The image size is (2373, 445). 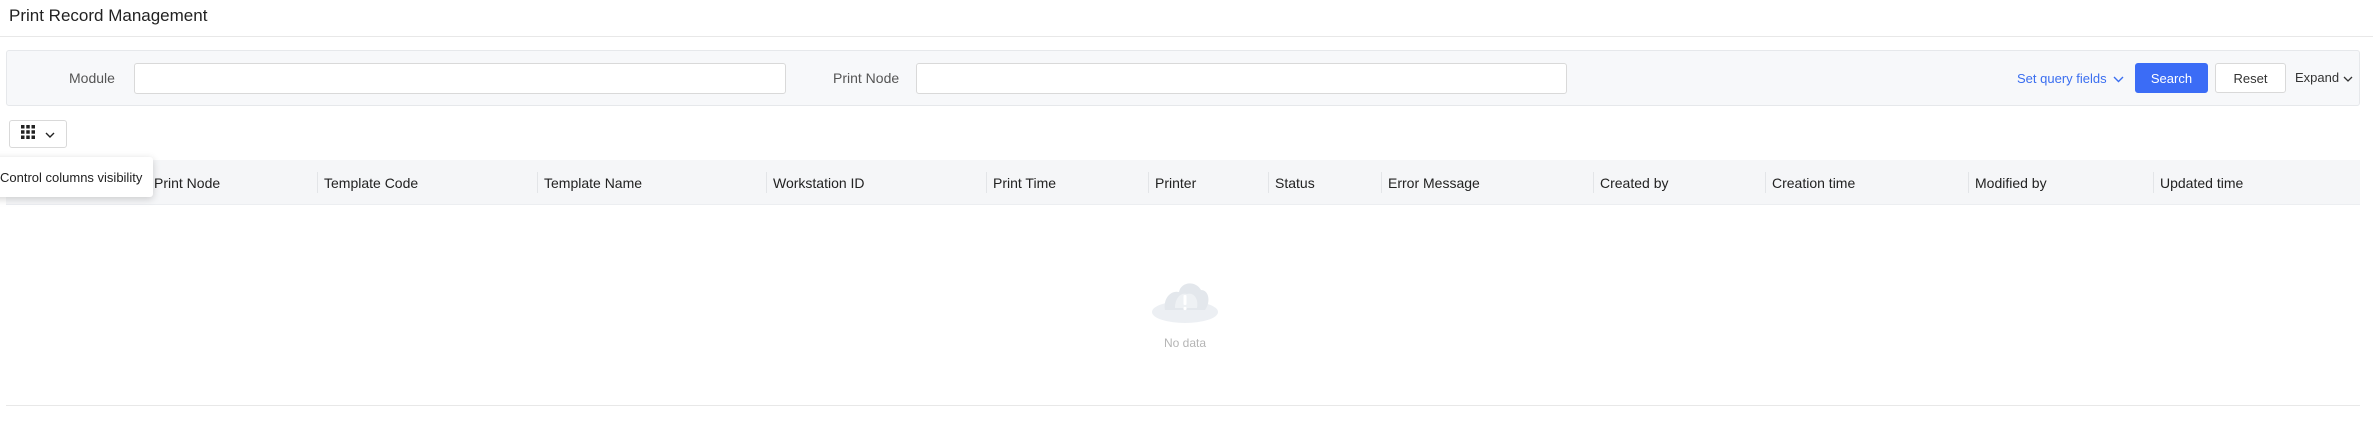 What do you see at coordinates (76, 177) in the screenshot?
I see `column-visibility-tooltip: Control columns visibility` at bounding box center [76, 177].